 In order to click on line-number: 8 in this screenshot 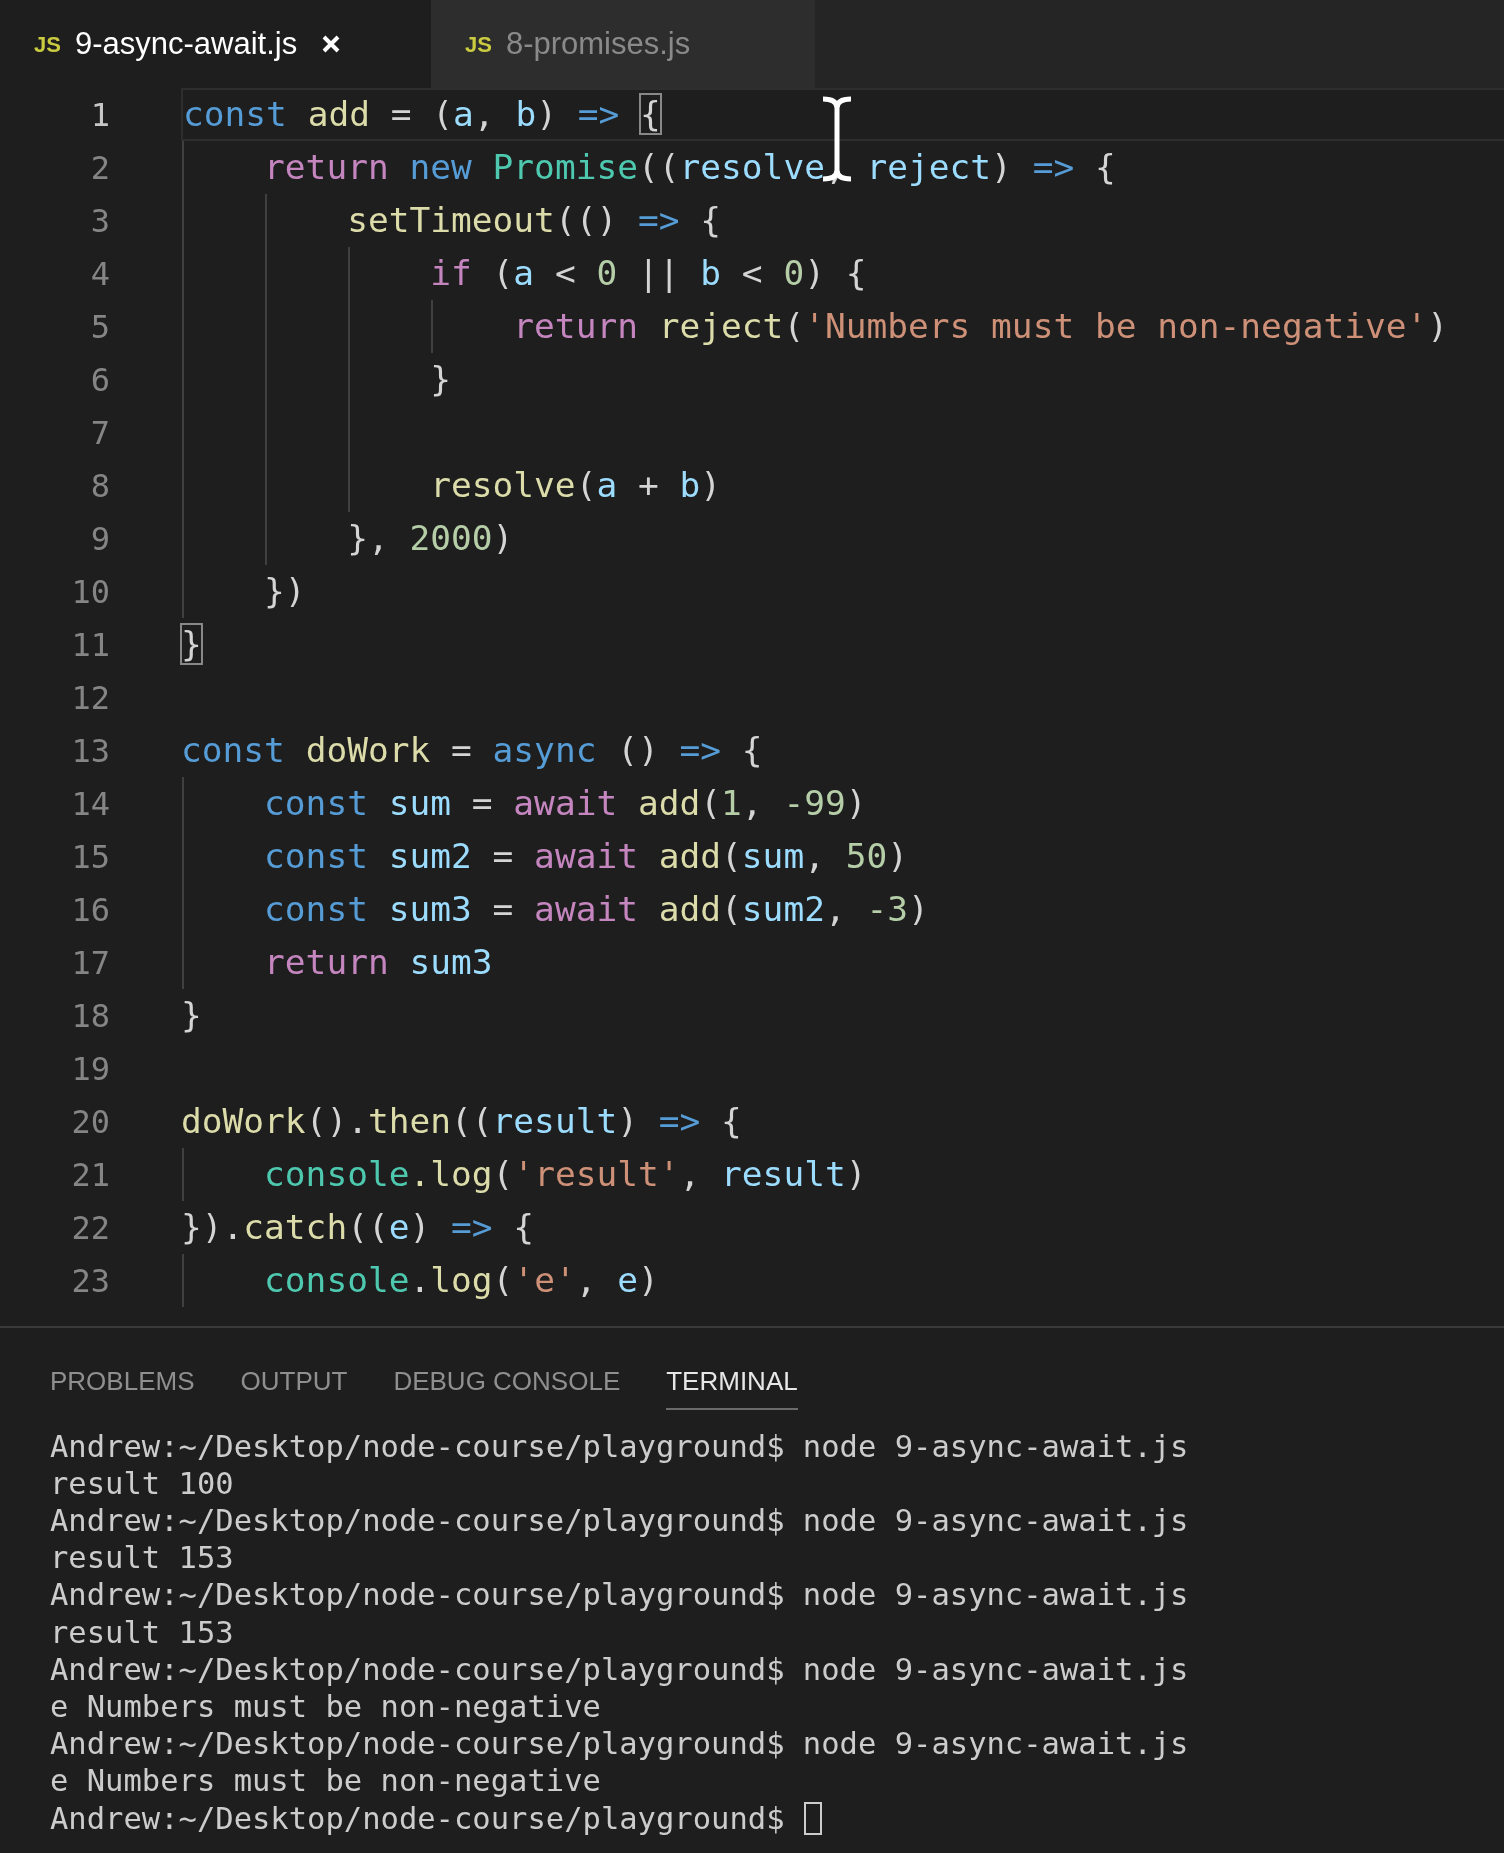, I will do `click(99, 486)`.